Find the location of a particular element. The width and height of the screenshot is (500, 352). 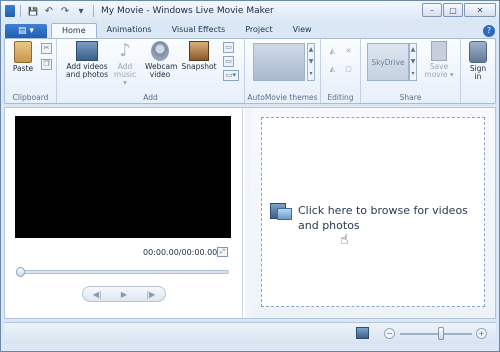

maximize-button: ▢ is located at coordinates (453, 10).